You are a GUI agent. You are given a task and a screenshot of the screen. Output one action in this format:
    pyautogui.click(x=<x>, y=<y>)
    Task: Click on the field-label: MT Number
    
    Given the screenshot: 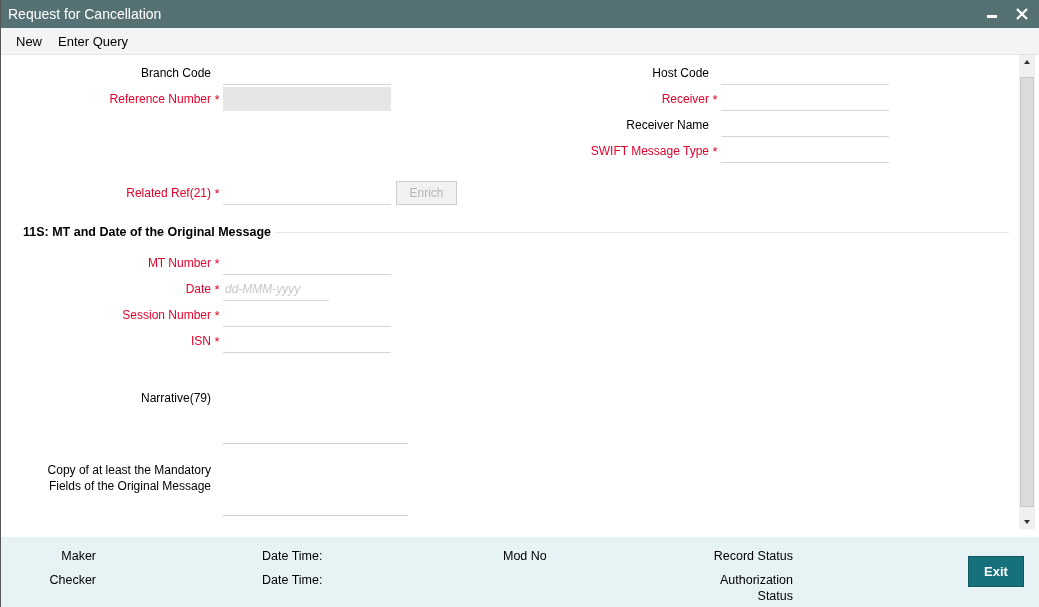 What is the action you would take?
    pyautogui.click(x=178, y=263)
    